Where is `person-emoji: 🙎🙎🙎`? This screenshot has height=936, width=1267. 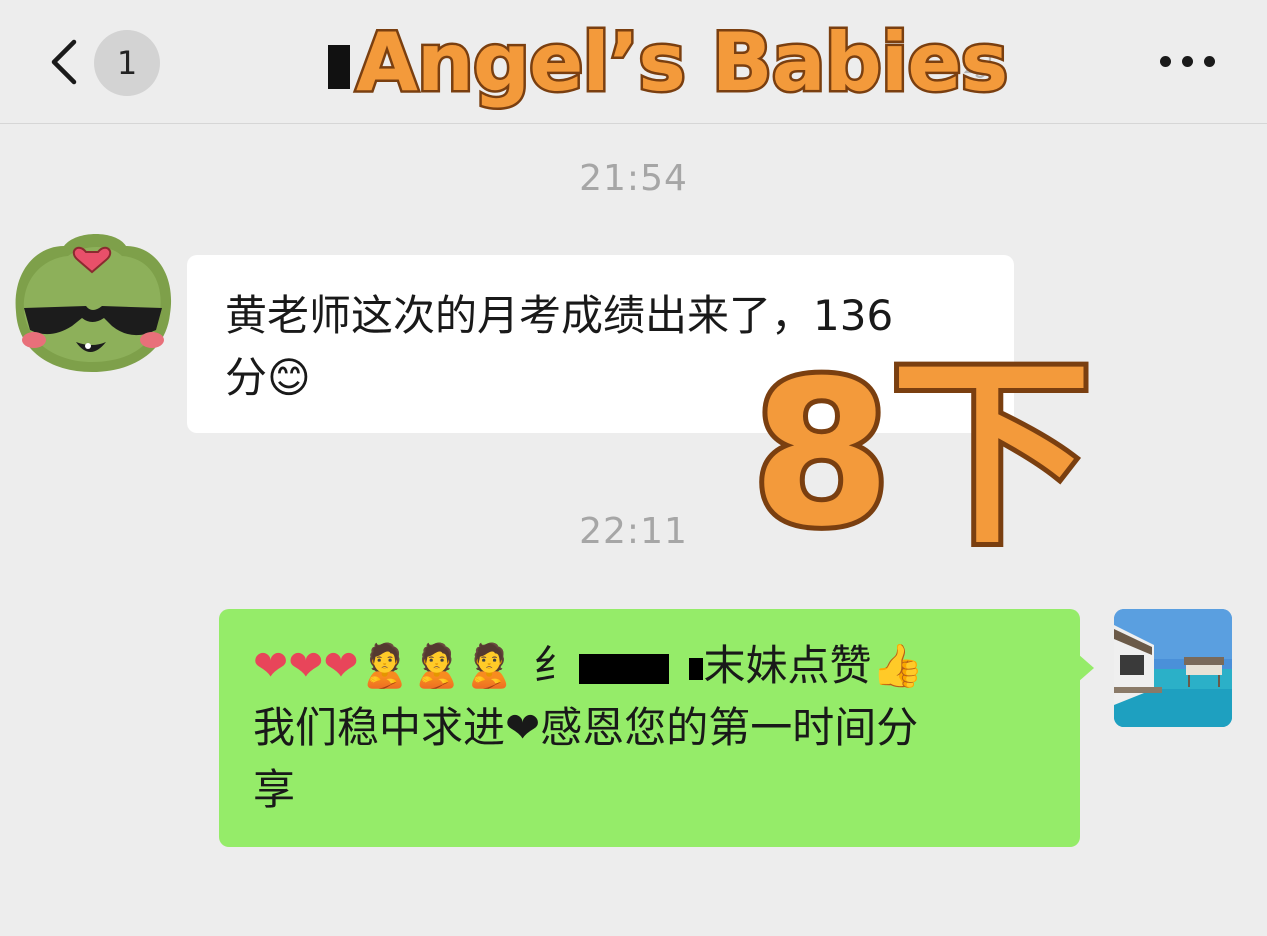 person-emoji: 🙎🙎🙎 is located at coordinates (437, 665).